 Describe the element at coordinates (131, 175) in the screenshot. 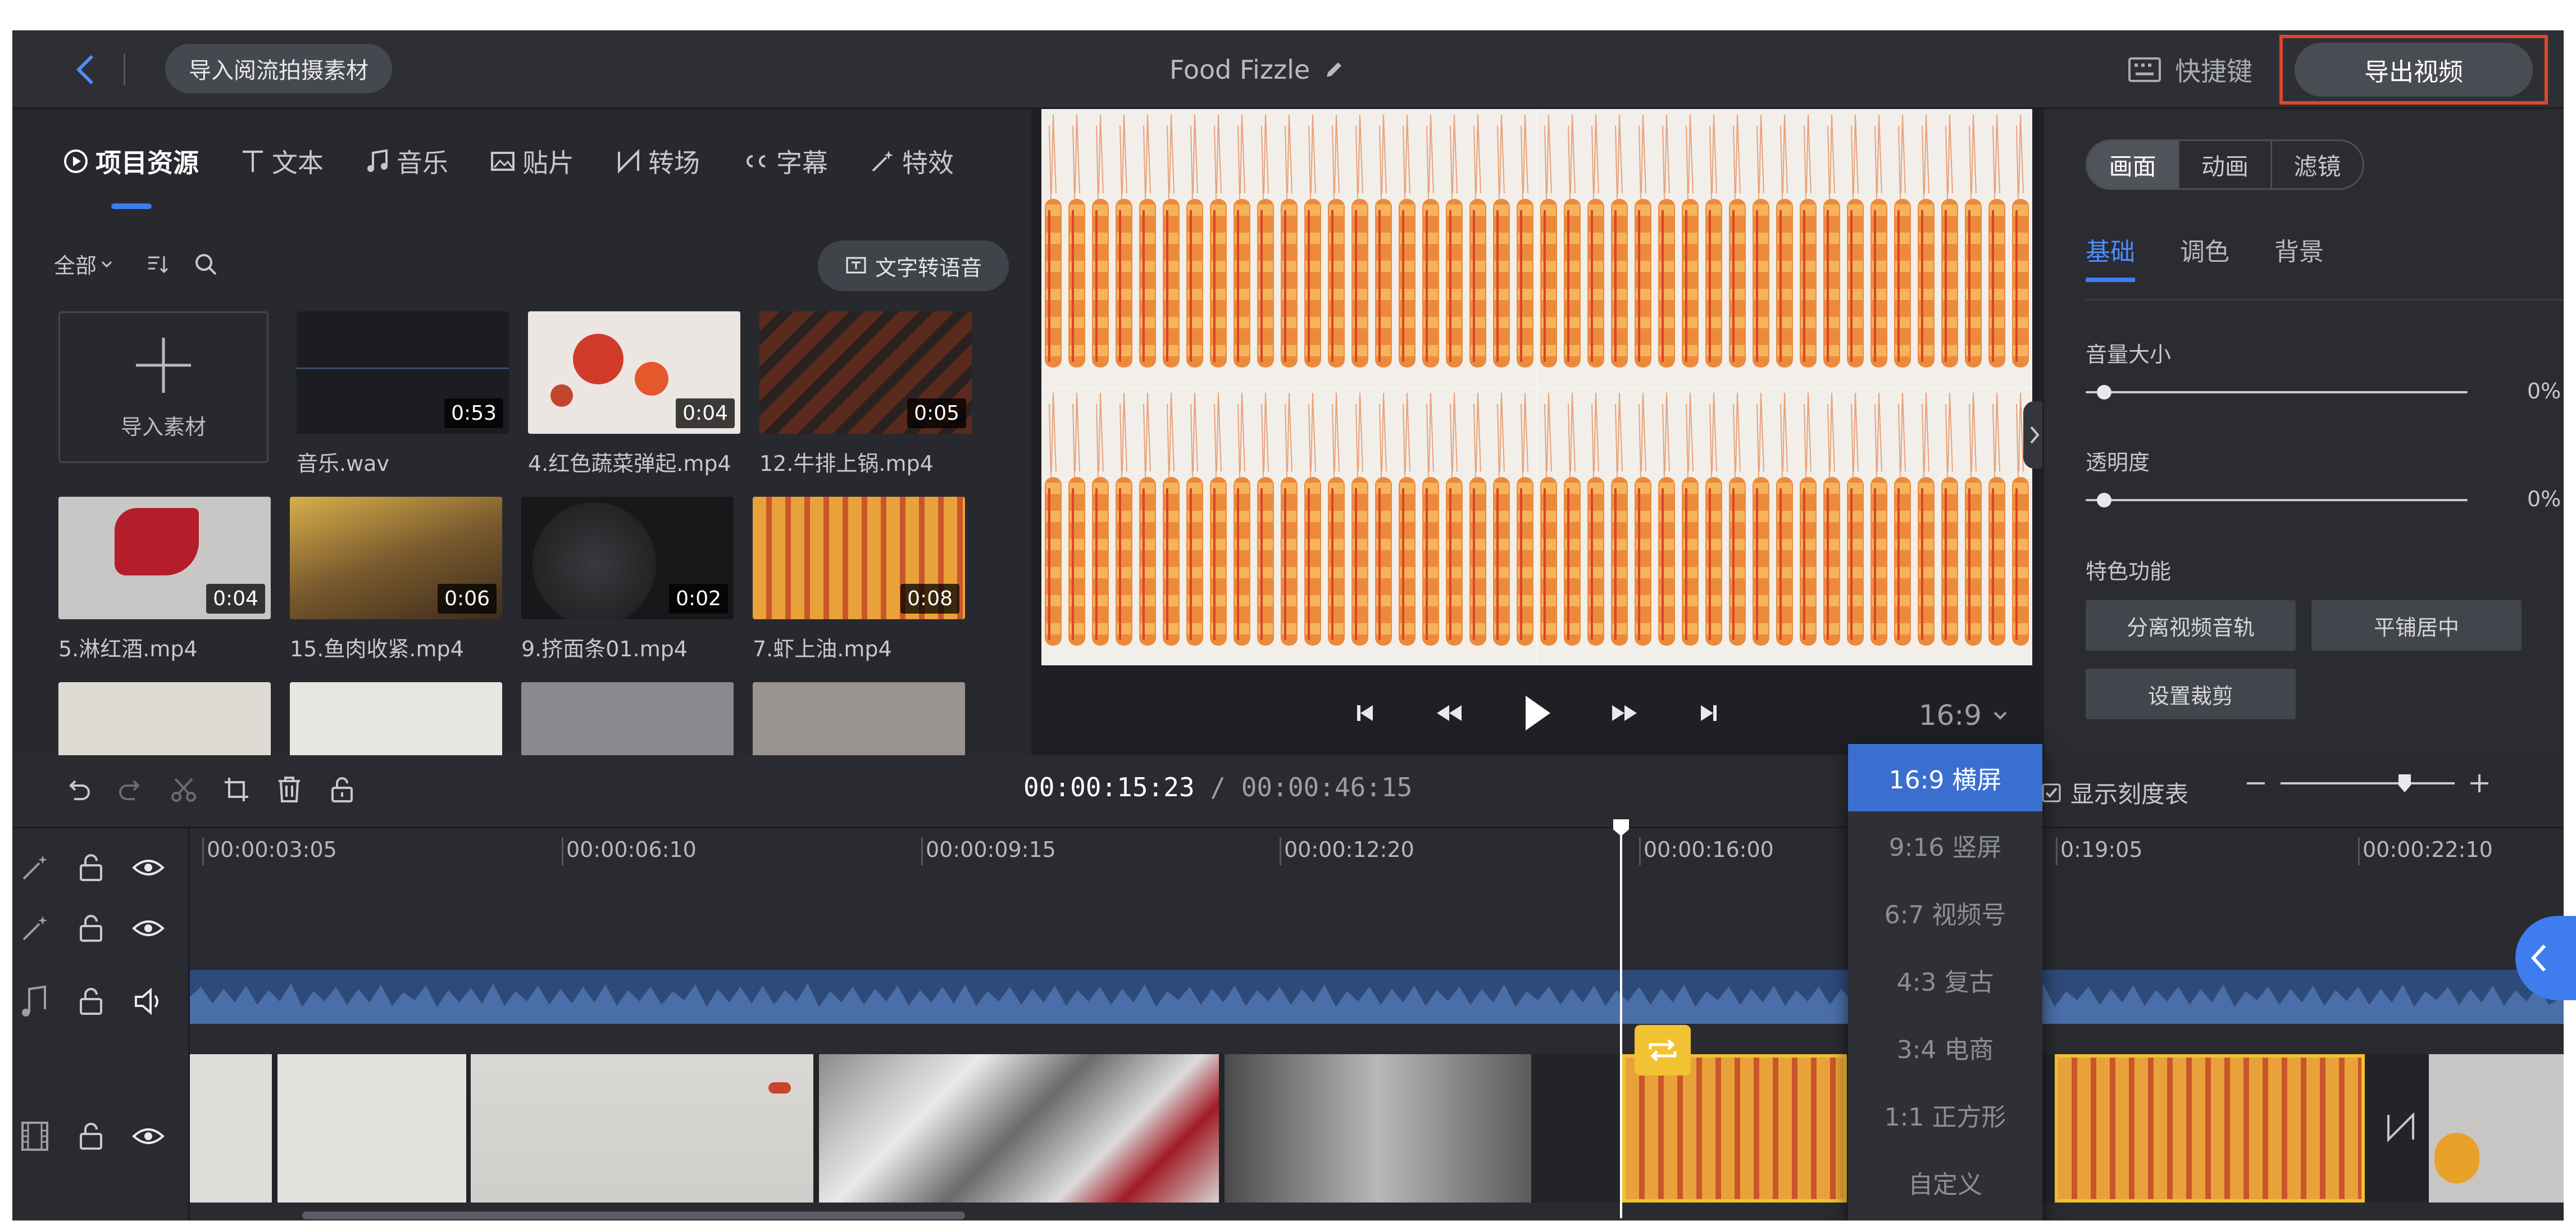

I see `tab-project-resources: 项目资源` at that location.